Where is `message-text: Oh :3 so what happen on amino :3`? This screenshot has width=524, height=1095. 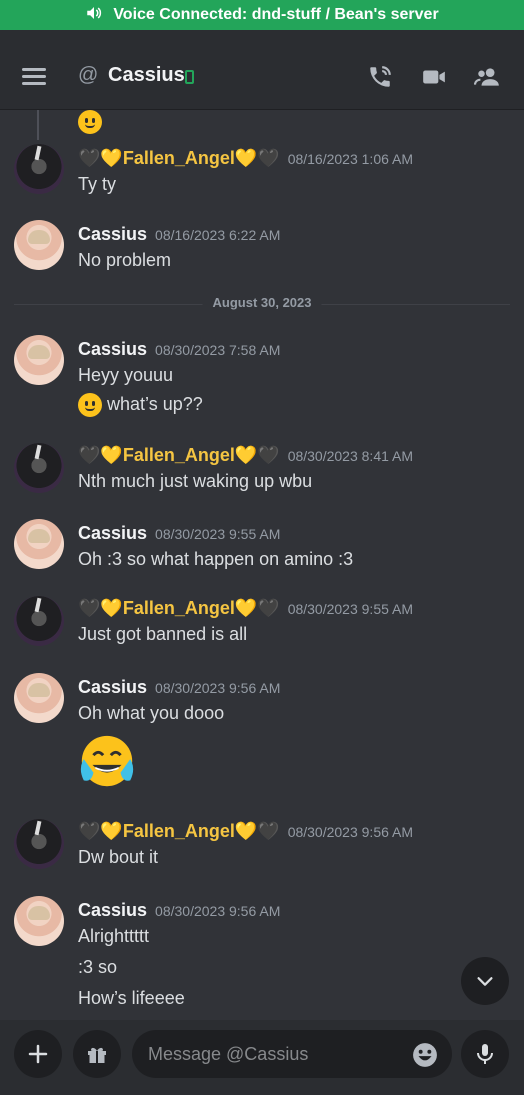 message-text: Oh :3 so what happen on amino :3 is located at coordinates (216, 559).